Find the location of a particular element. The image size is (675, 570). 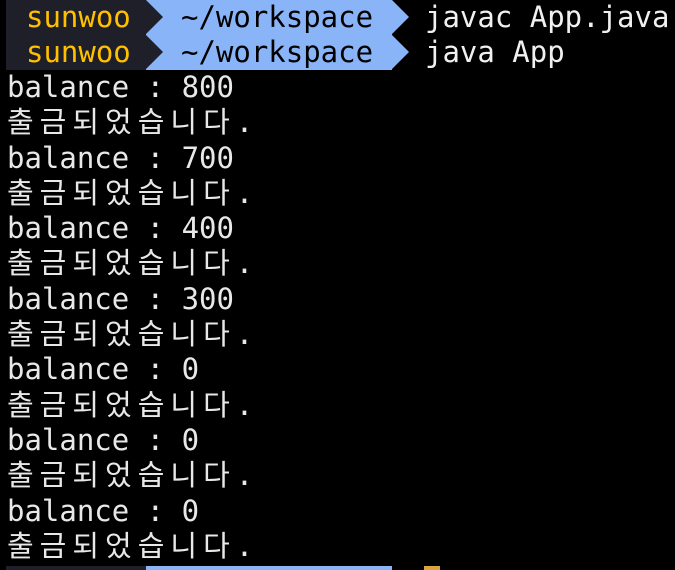

next-prompt-path-segment is located at coordinates (269, 568).